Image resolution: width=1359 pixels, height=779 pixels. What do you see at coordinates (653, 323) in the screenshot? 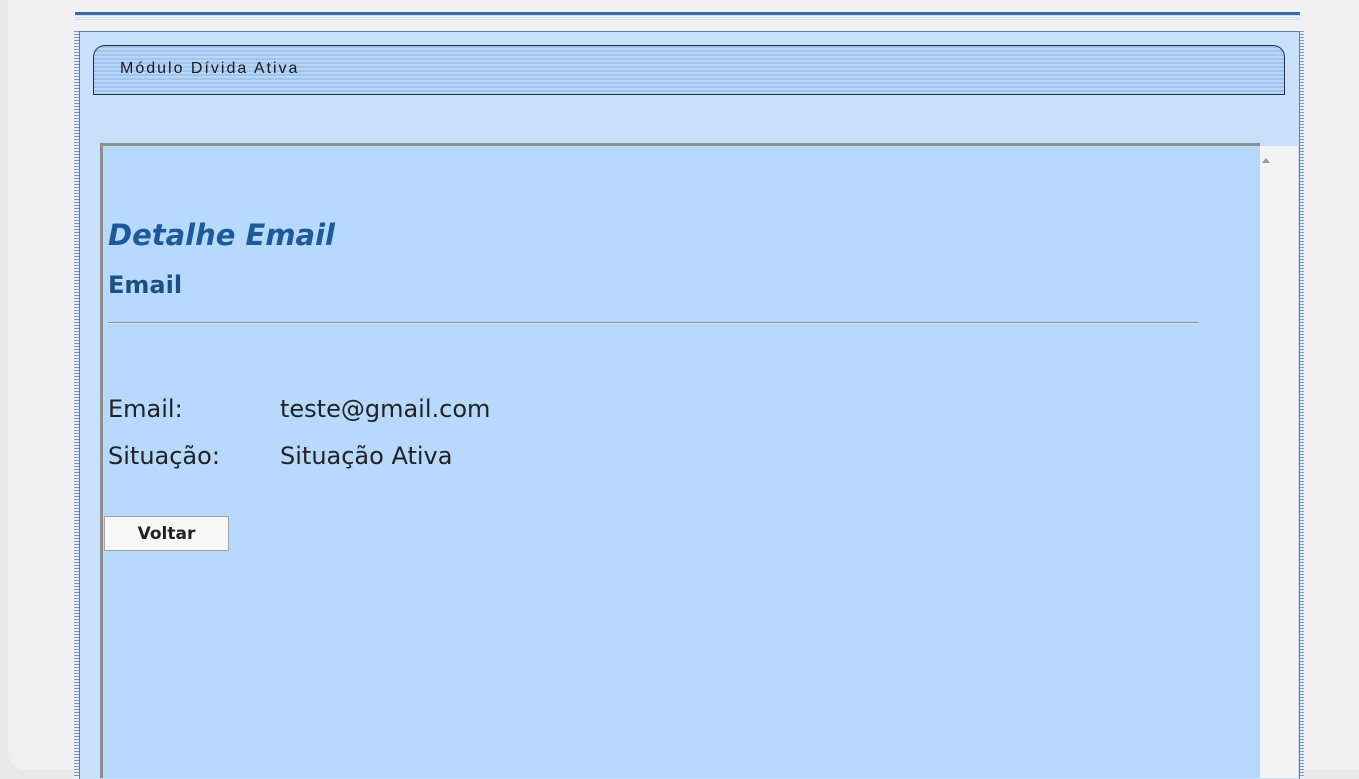
I see `section-divider` at bounding box center [653, 323].